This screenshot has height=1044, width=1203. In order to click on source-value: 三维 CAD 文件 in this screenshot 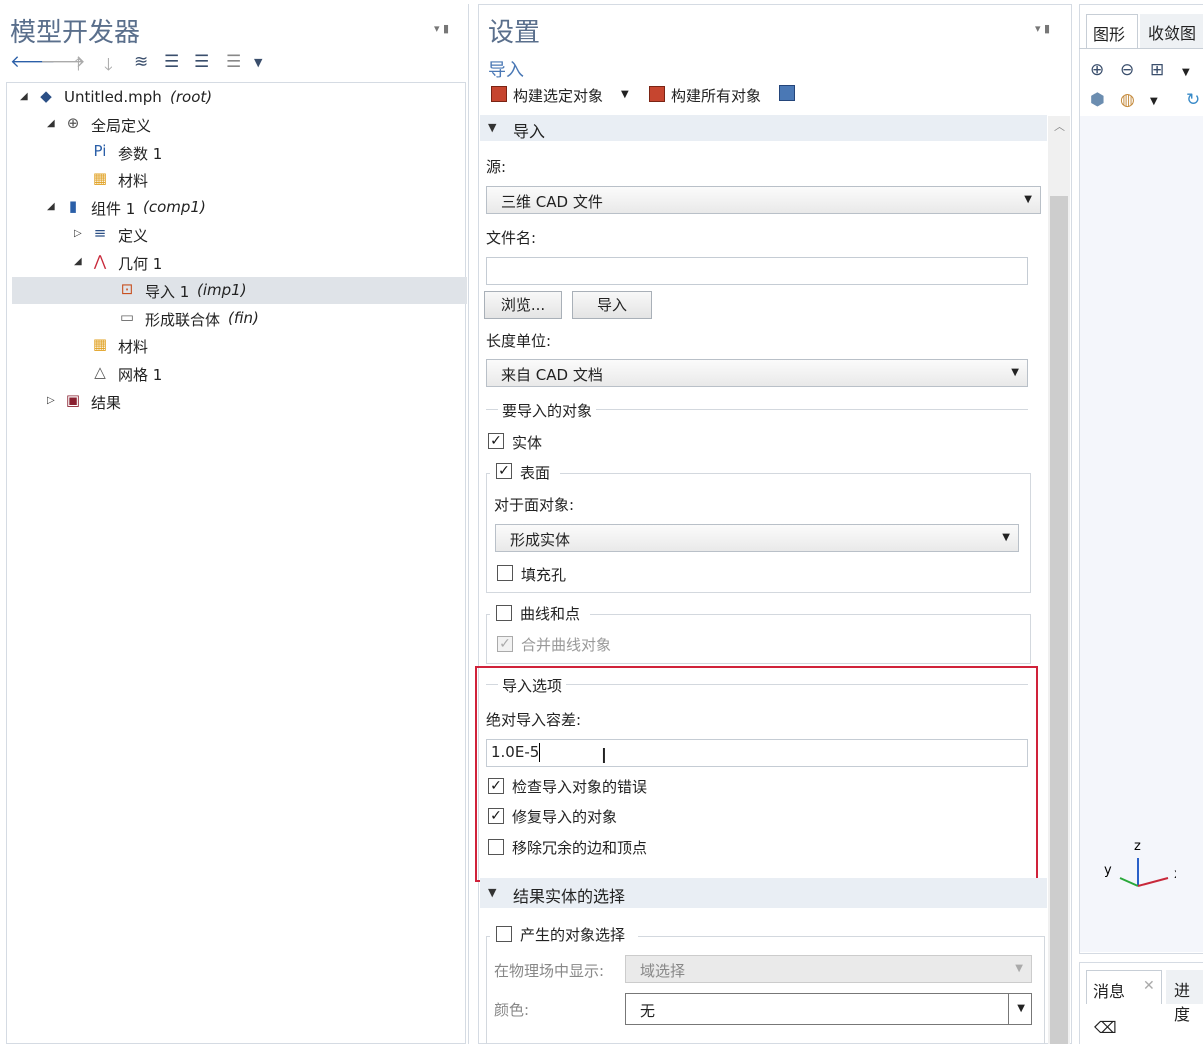, I will do `click(552, 202)`.